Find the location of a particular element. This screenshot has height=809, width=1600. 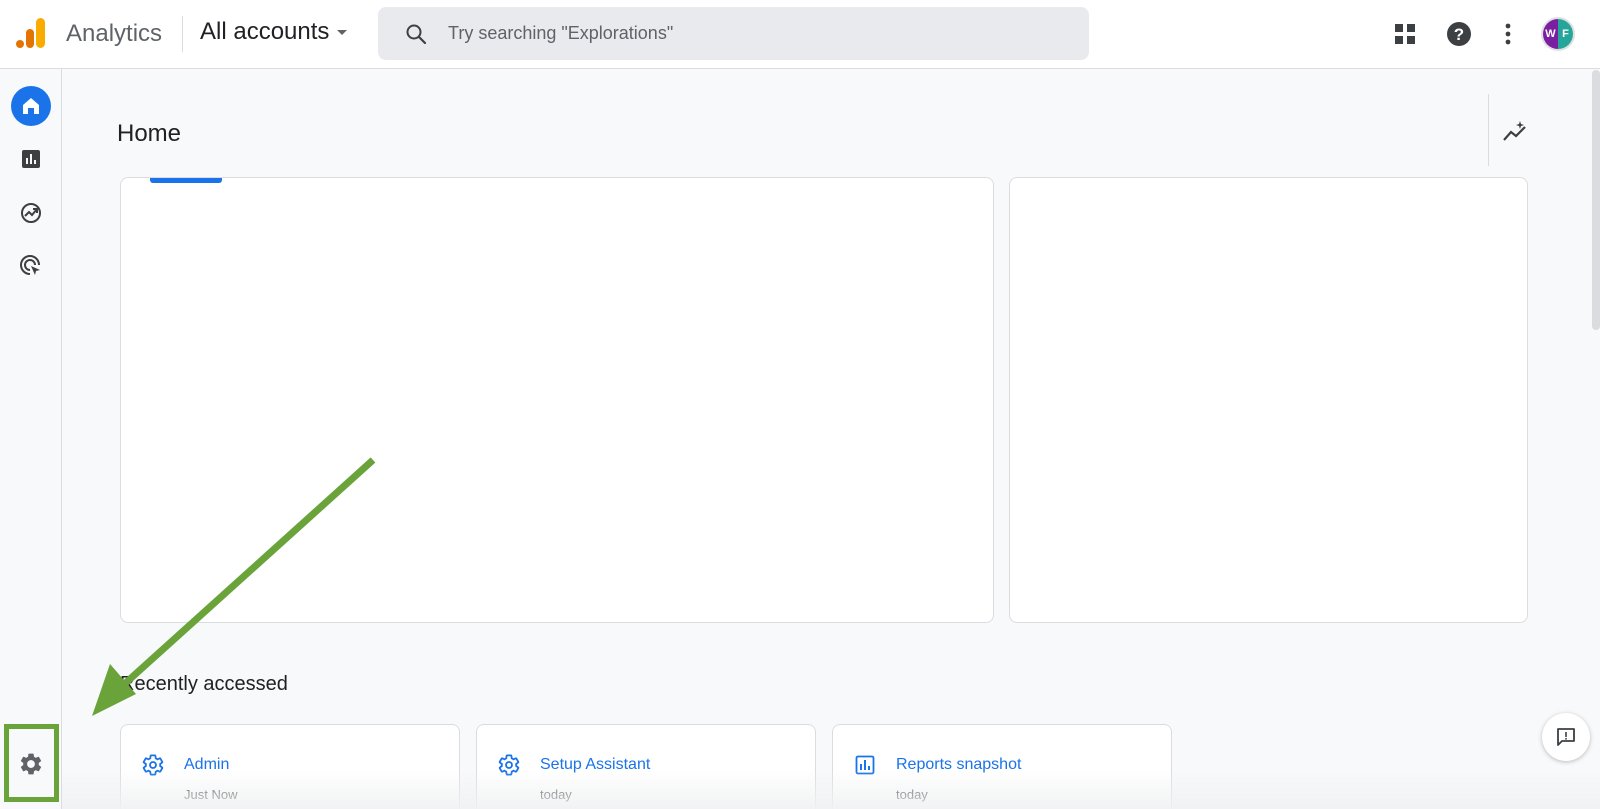

top-app-bar: Analytics All accounts ? W F is located at coordinates (800, 34).